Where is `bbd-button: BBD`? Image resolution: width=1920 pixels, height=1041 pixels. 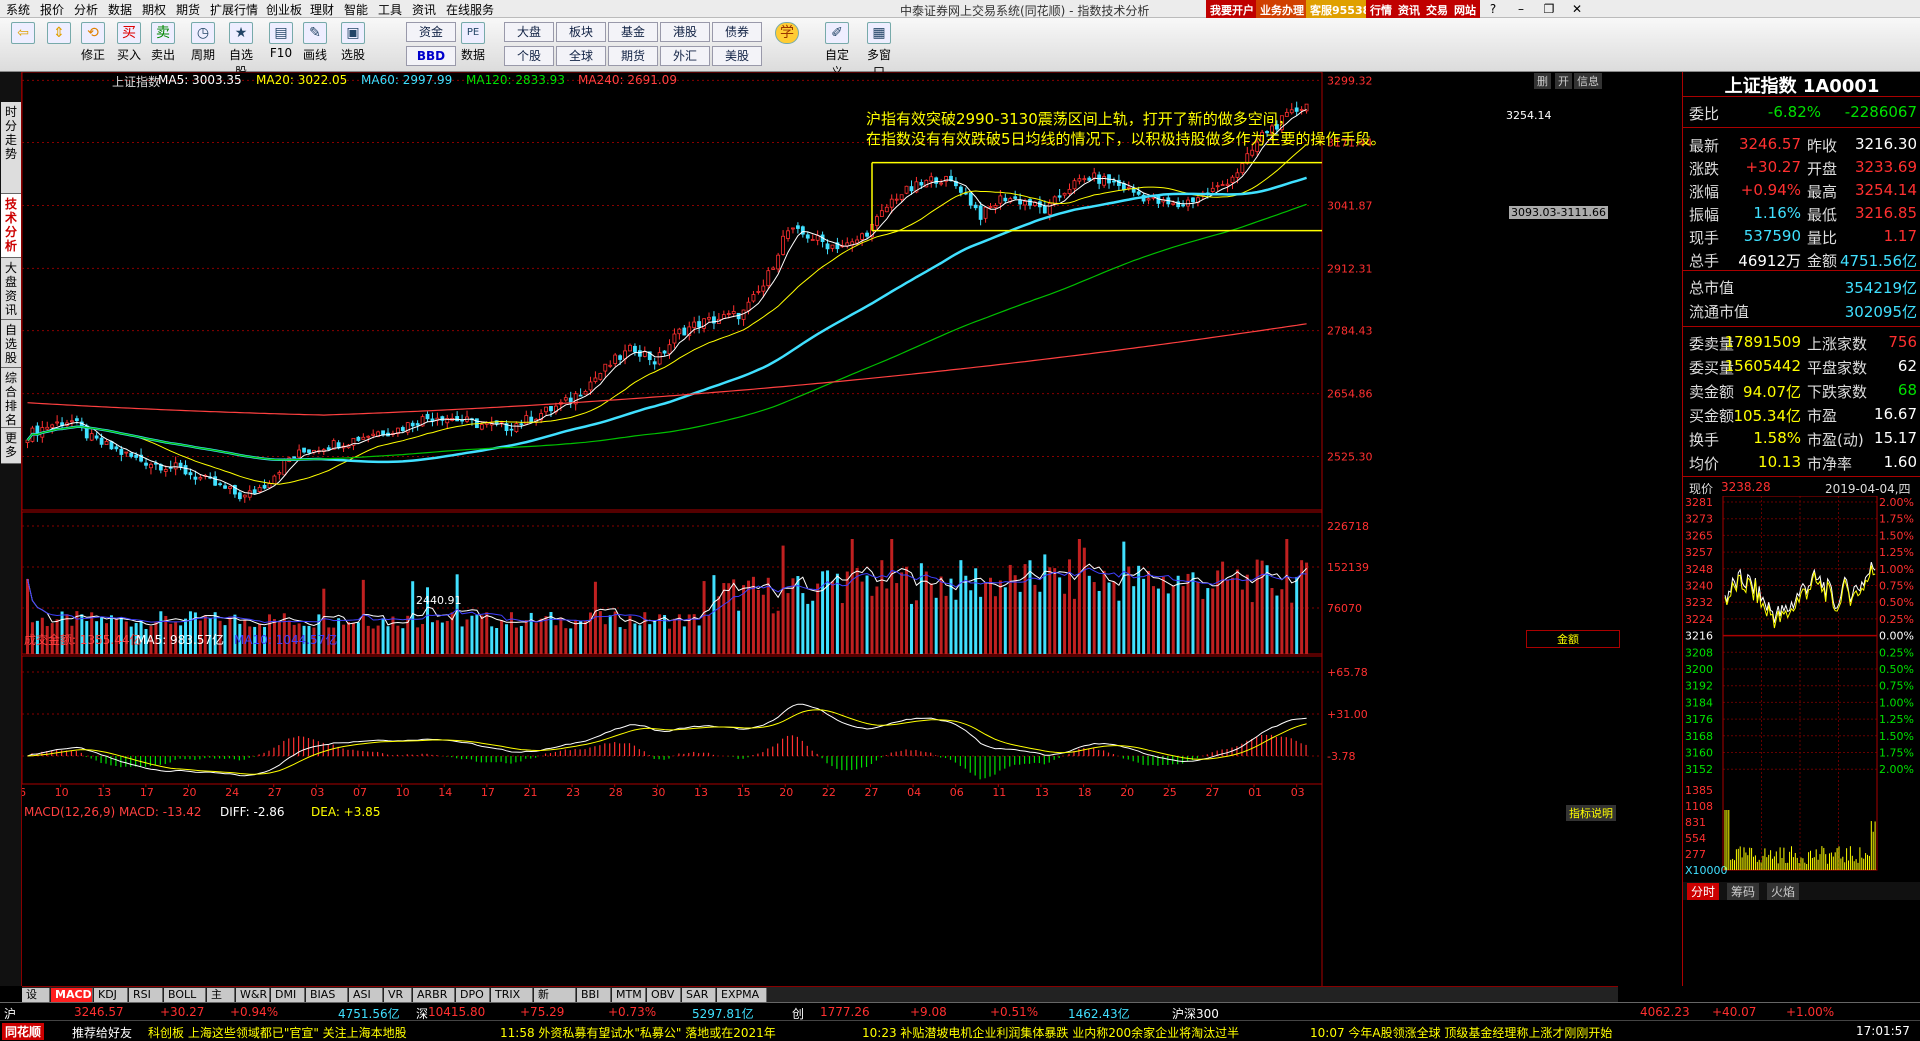
bbd-button: BBD is located at coordinates (431, 56).